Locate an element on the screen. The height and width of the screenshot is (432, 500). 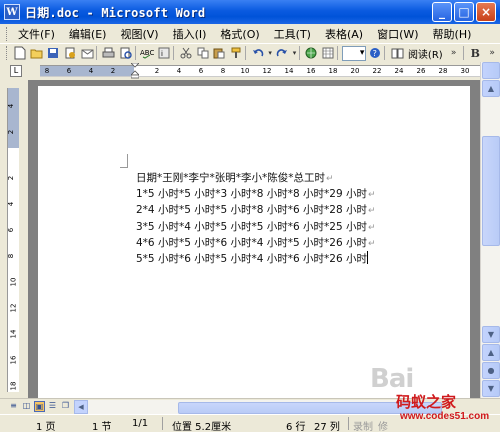
document-line: 5*5 小时*6 小时*5 小时*4 小时*6 小时*26 小时 is located at coordinates (256, 258).